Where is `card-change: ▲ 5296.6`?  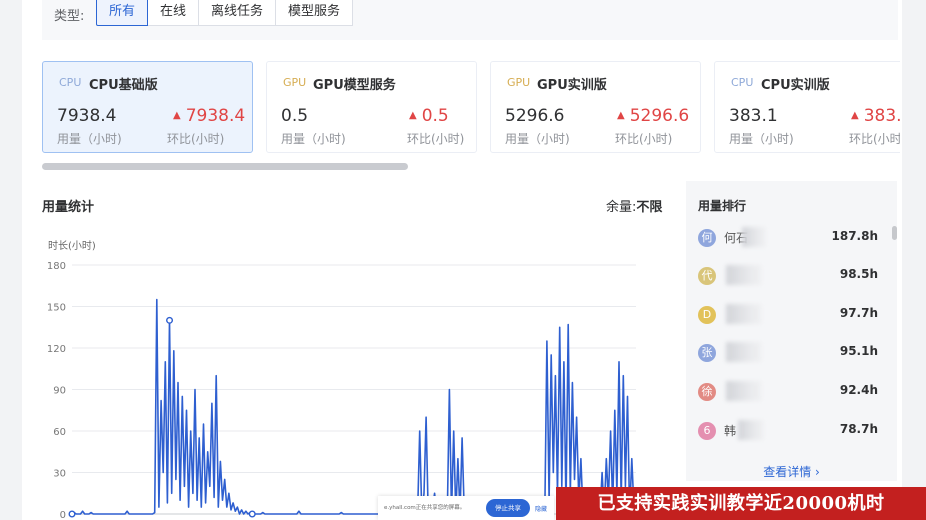
card-change: ▲ 5296.6 is located at coordinates (653, 116).